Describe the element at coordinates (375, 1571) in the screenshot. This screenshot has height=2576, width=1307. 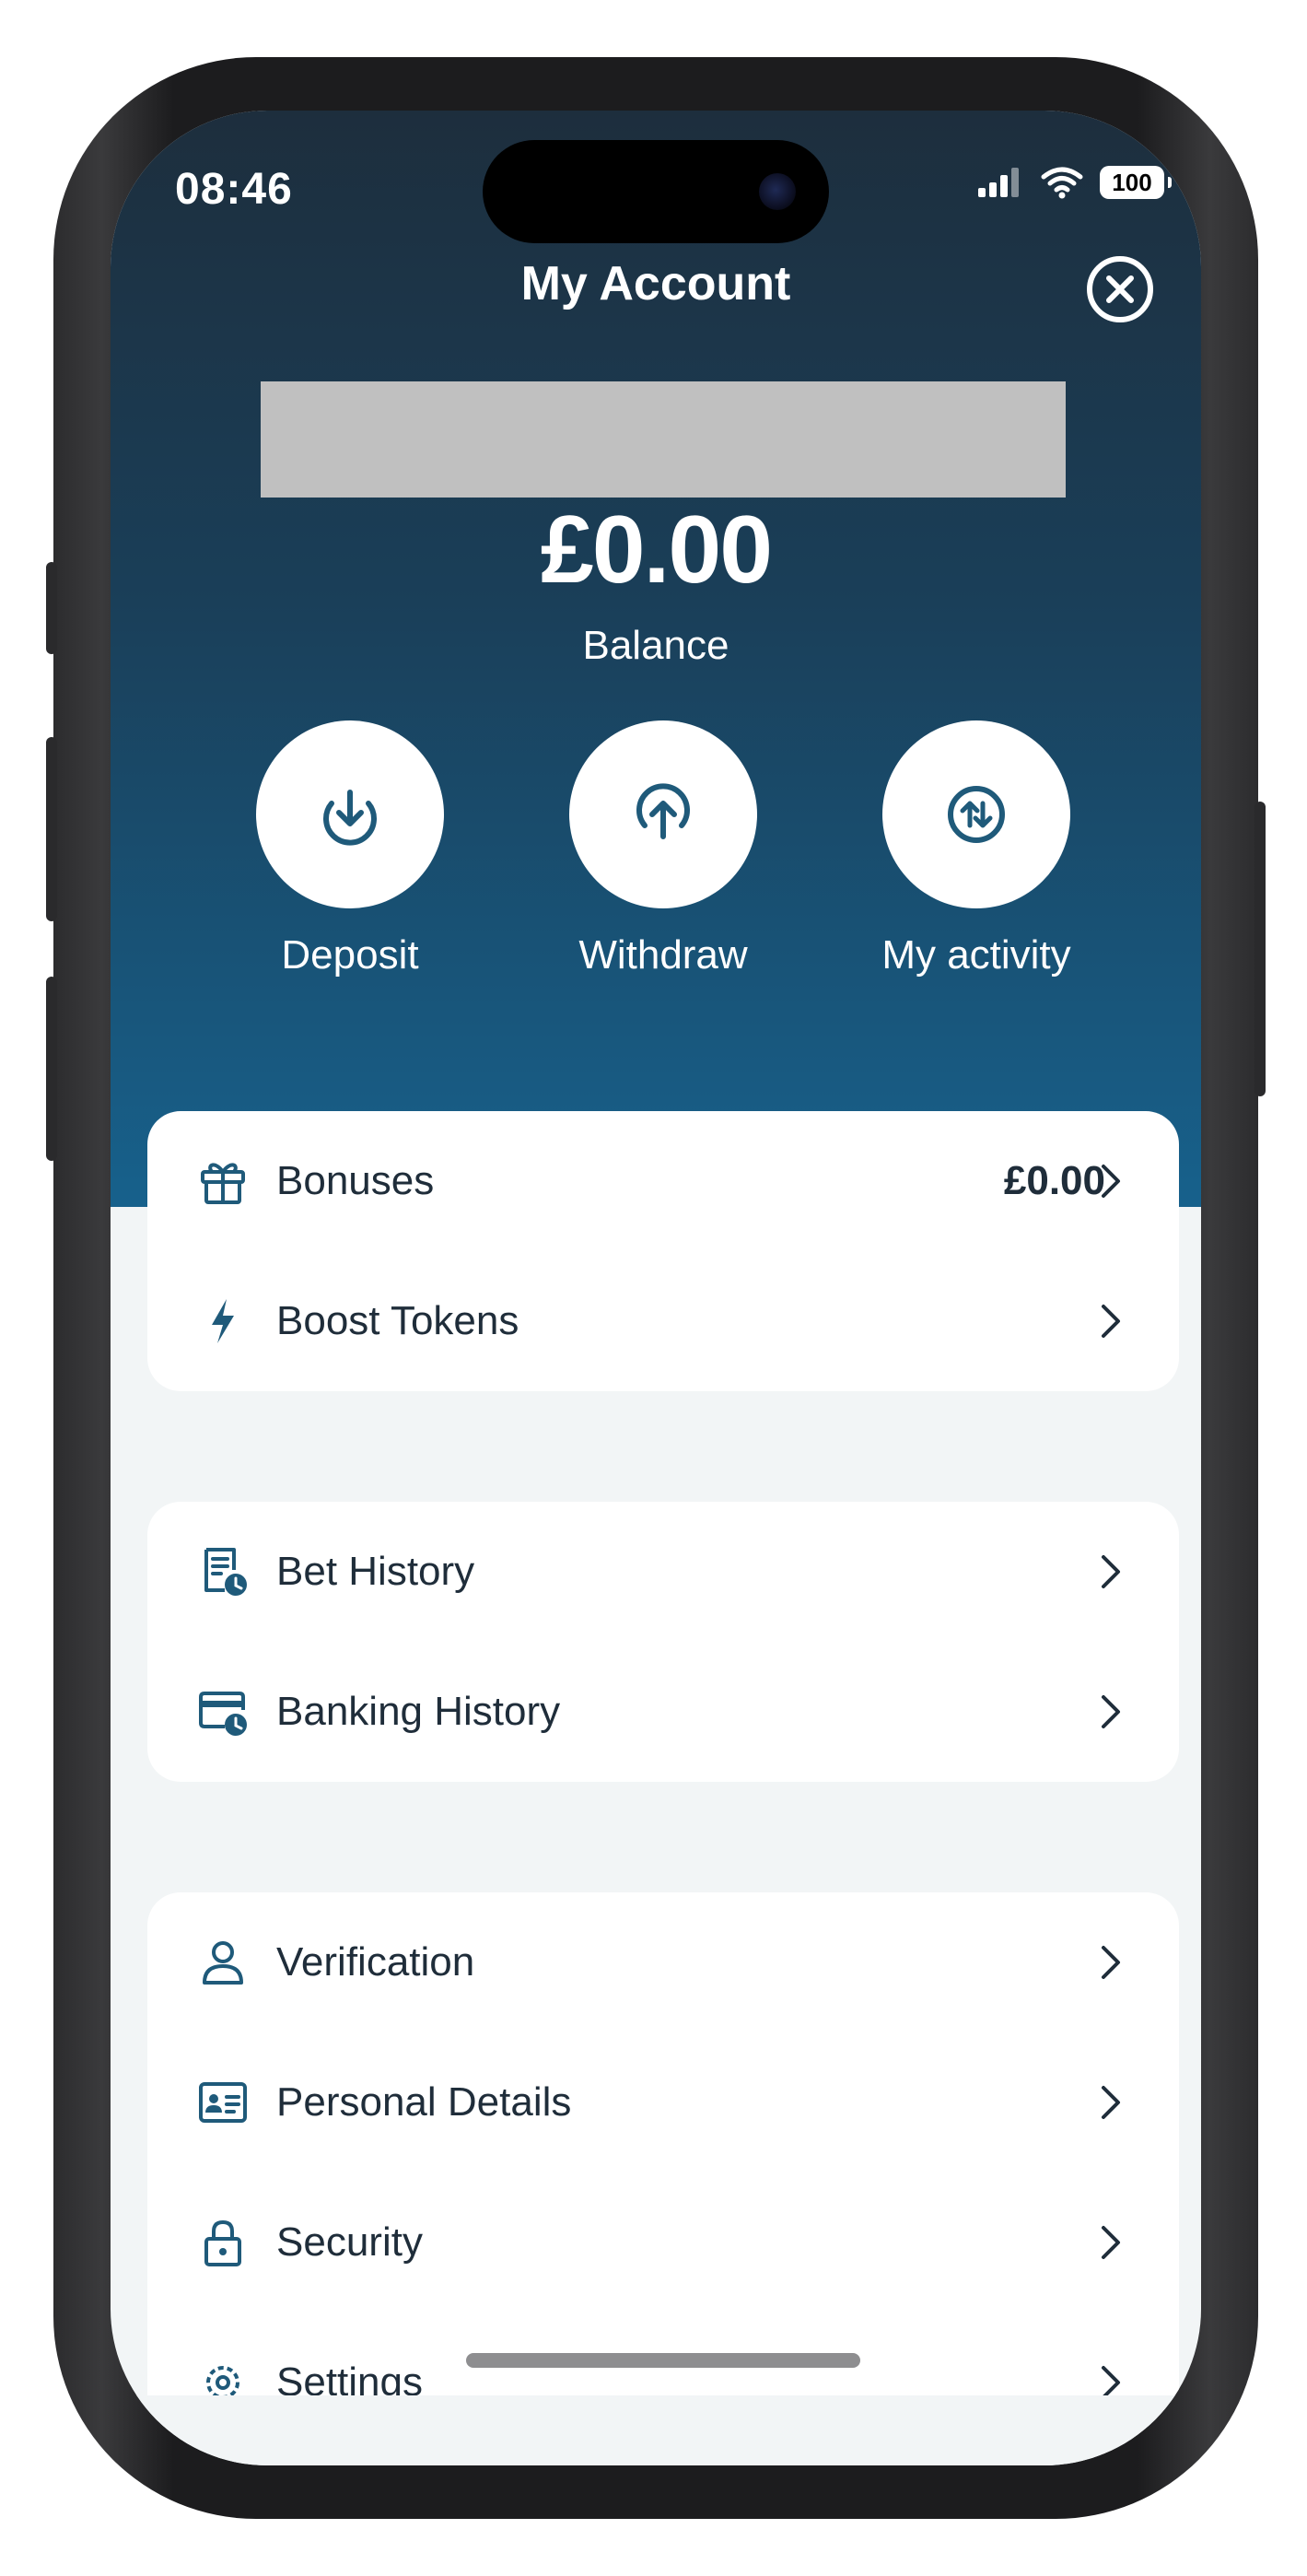
I see `menu-item-label: Bet History` at that location.